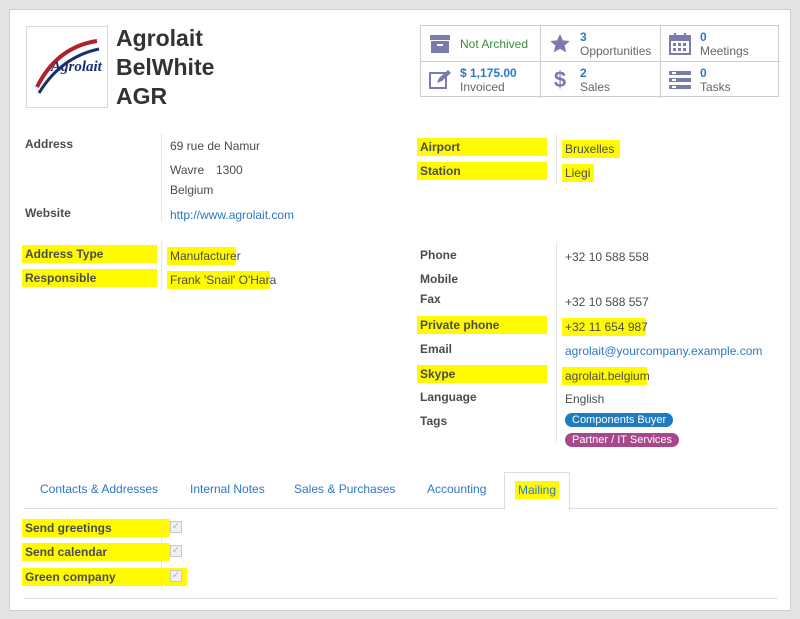  Describe the element at coordinates (680, 80) in the screenshot. I see `tasks-icon` at that location.